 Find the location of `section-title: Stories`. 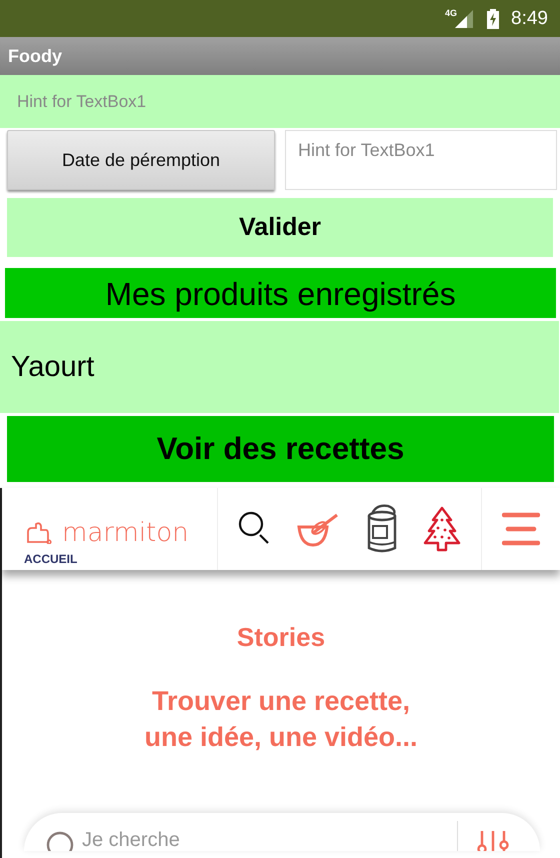

section-title: Stories is located at coordinates (281, 637).